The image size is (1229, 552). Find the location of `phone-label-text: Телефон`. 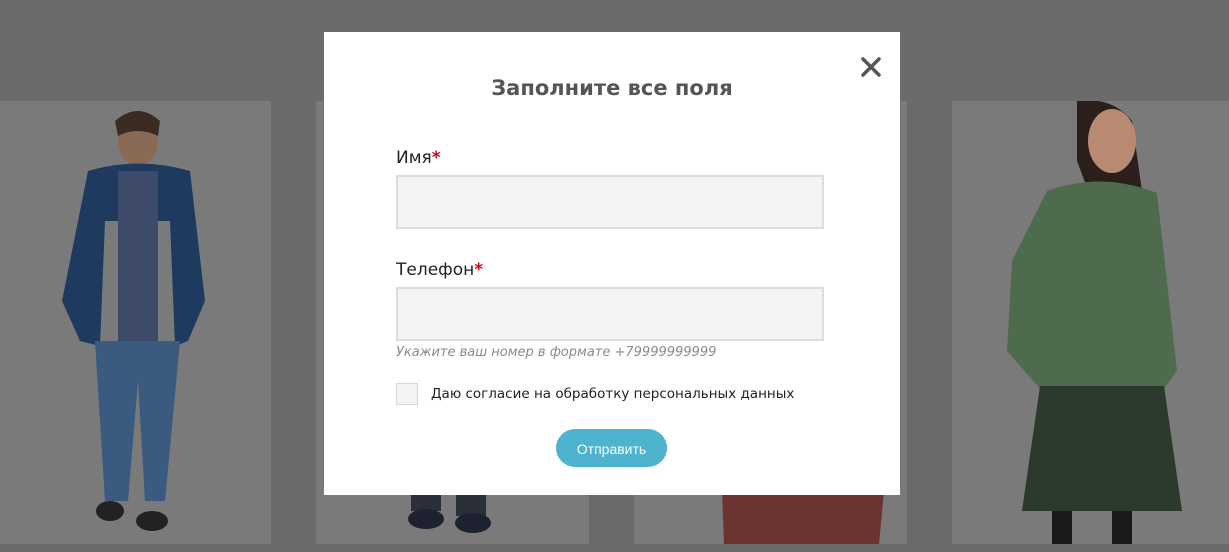

phone-label-text: Телефон is located at coordinates (435, 270).